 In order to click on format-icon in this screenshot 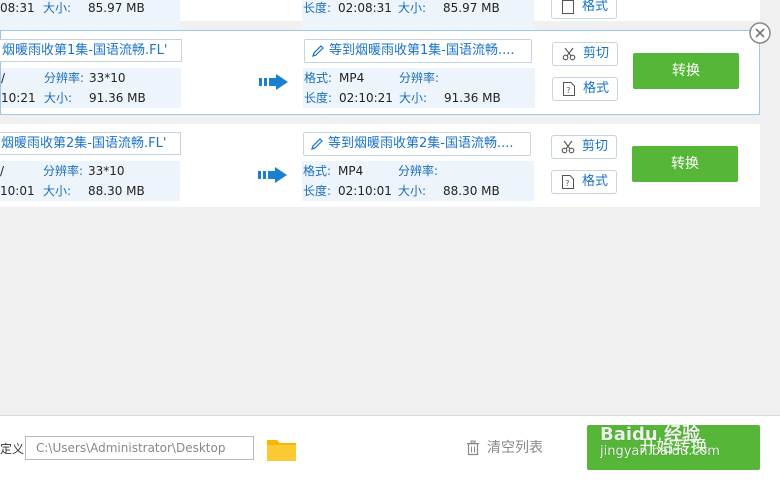, I will do `click(568, 7)`.